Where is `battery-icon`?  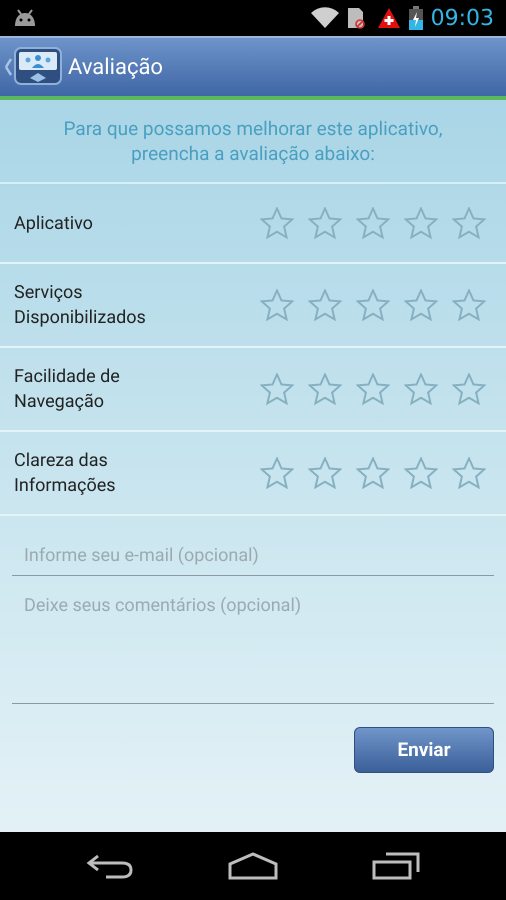 battery-icon is located at coordinates (415, 18).